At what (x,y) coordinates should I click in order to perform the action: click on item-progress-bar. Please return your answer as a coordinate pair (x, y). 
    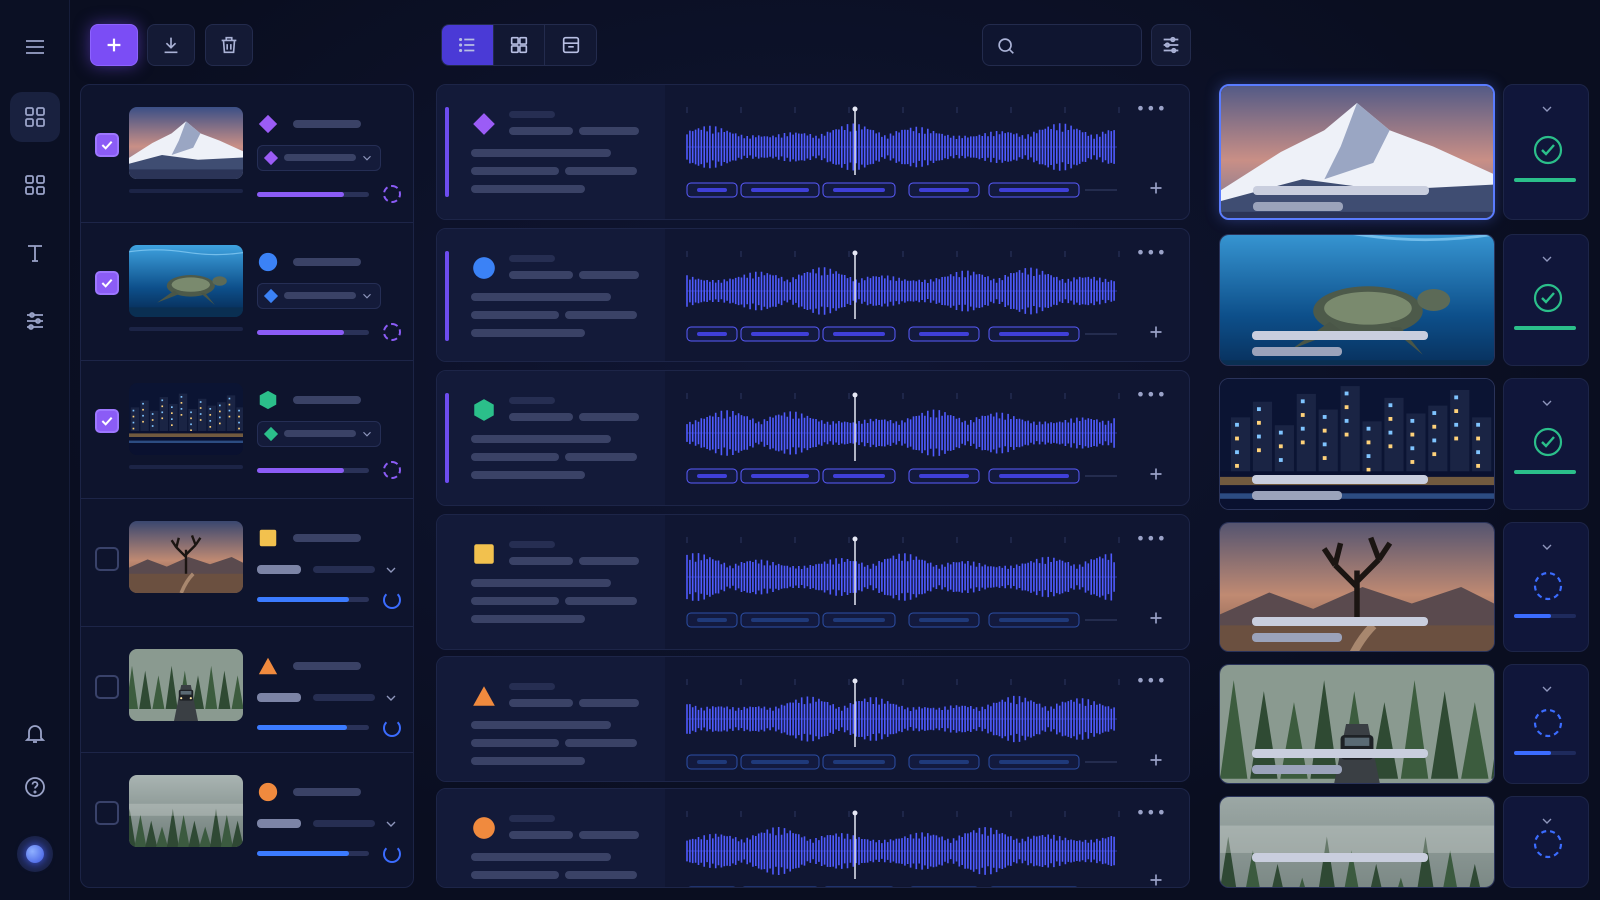
    Looking at the image, I should click on (313, 470).